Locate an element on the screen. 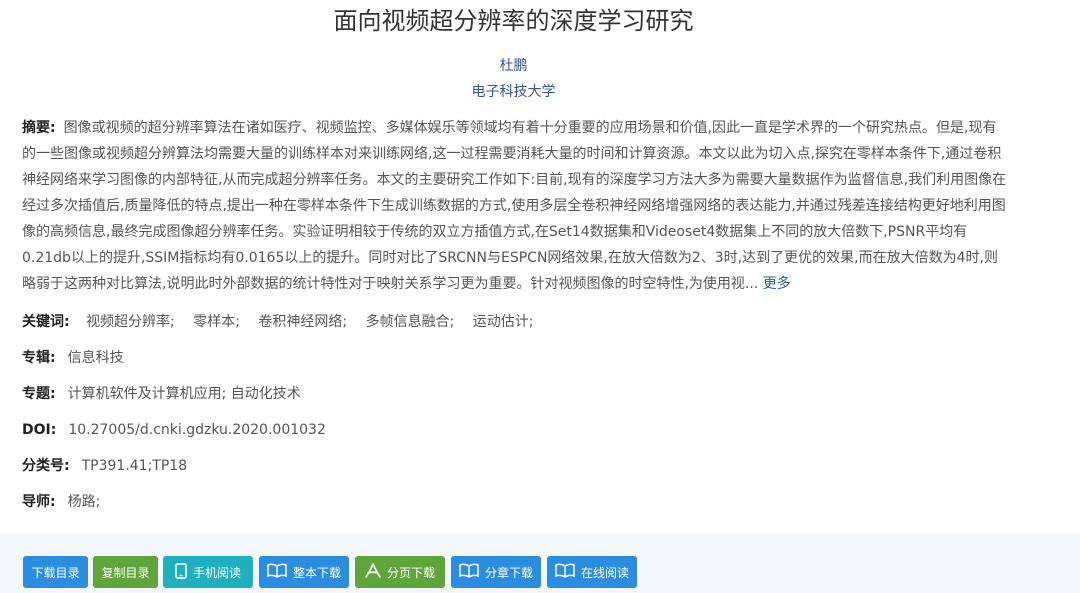  topic-row: 专题: 计算机软件及计算机应用; 自动化技术 is located at coordinates (161, 394).